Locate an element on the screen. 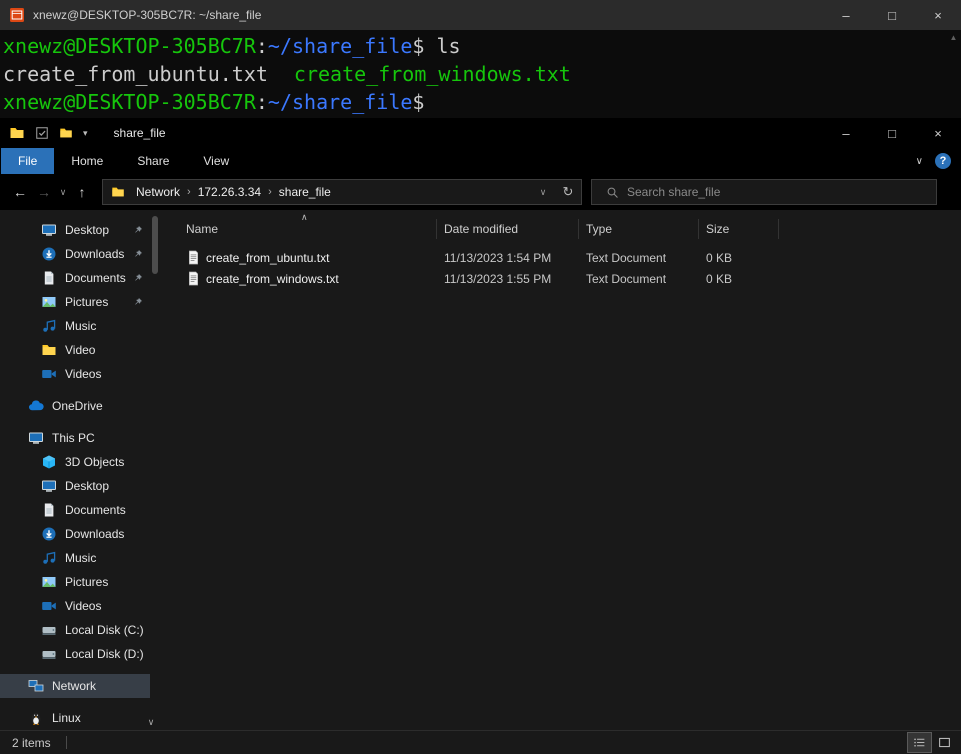 The width and height of the screenshot is (961, 754). file-date-modified: 11/13/2023 1:54 PM is located at coordinates (498, 257).